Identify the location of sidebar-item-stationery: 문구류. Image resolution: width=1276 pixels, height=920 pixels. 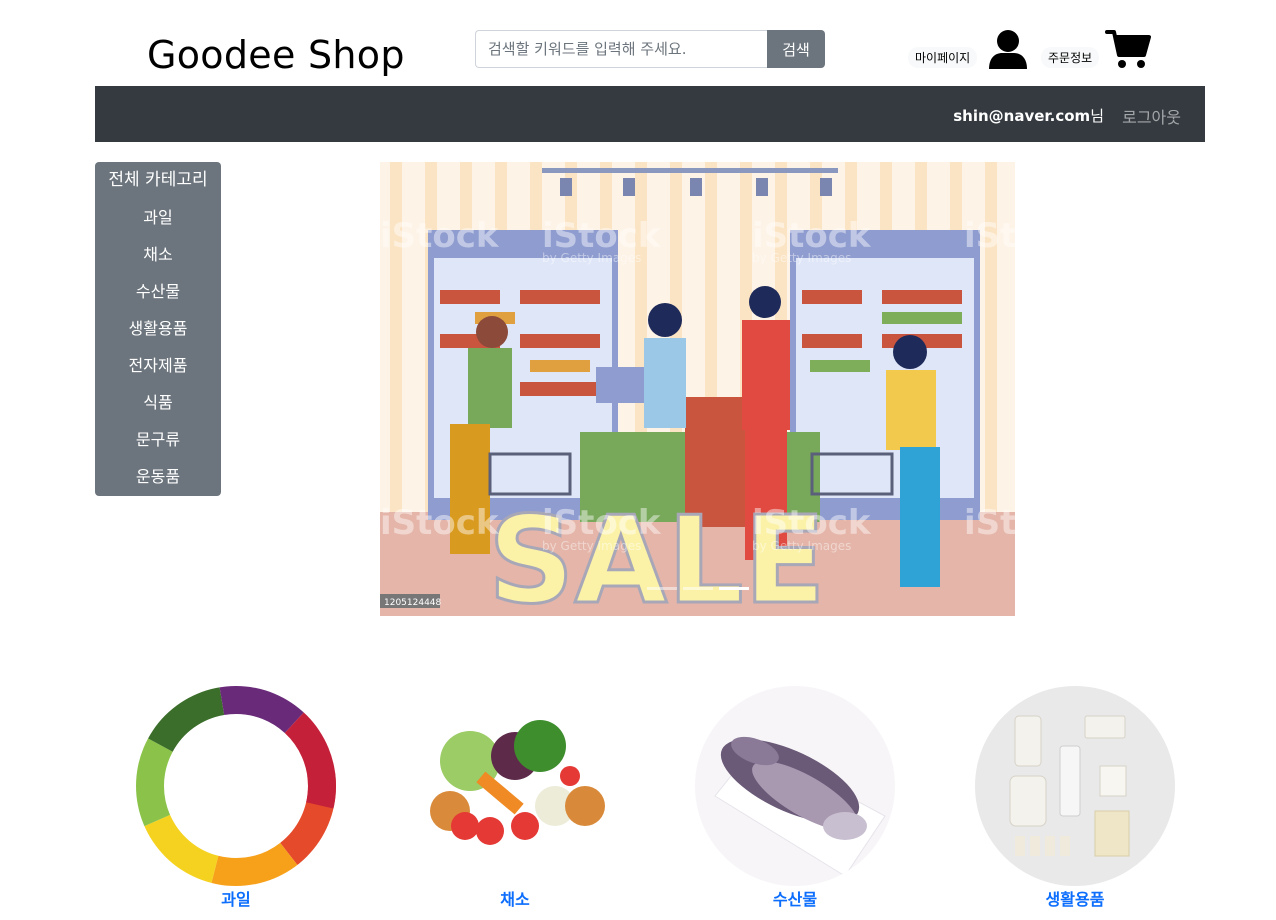
(158, 439).